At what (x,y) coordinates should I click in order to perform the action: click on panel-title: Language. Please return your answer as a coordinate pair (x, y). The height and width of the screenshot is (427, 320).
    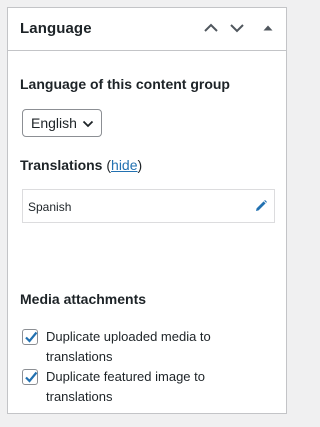
    Looking at the image, I should click on (56, 28).